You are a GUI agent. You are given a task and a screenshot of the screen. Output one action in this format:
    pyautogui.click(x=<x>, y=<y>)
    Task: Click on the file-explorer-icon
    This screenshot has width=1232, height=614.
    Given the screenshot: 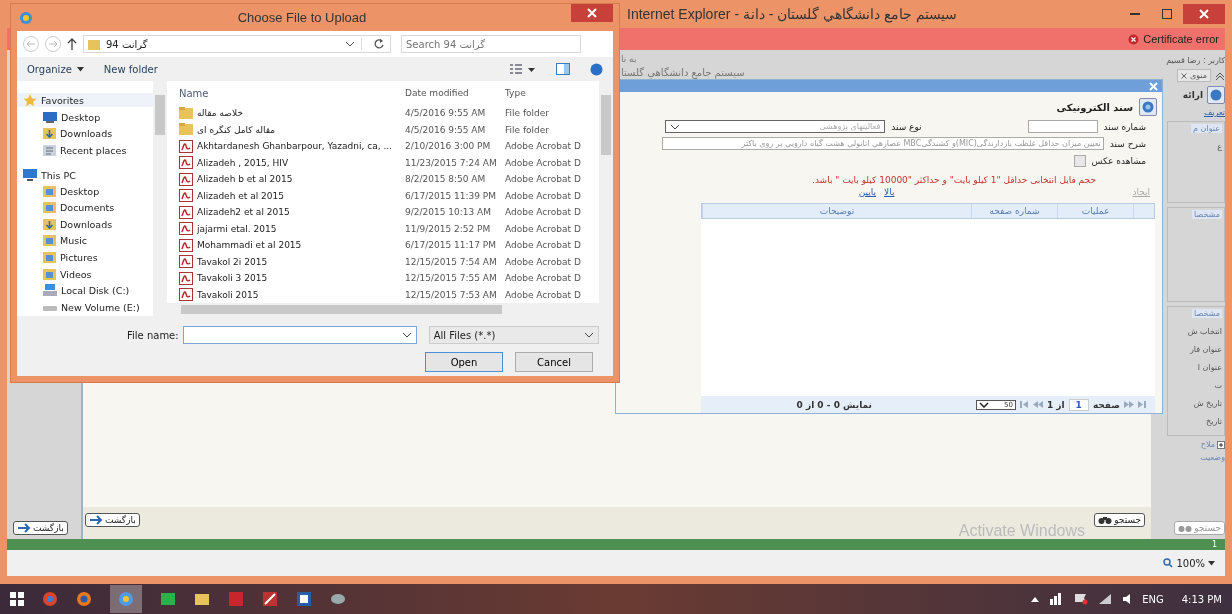 What is the action you would take?
    pyautogui.click(x=202, y=599)
    